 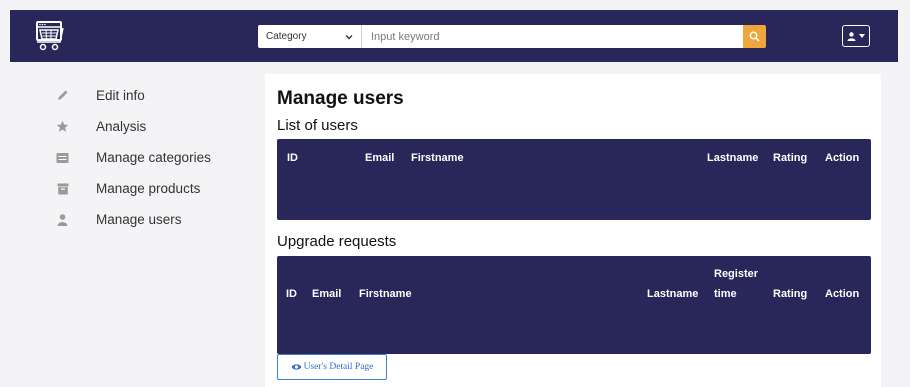 I want to click on user-detail-page-label: User's Detail Page, so click(x=338, y=367).